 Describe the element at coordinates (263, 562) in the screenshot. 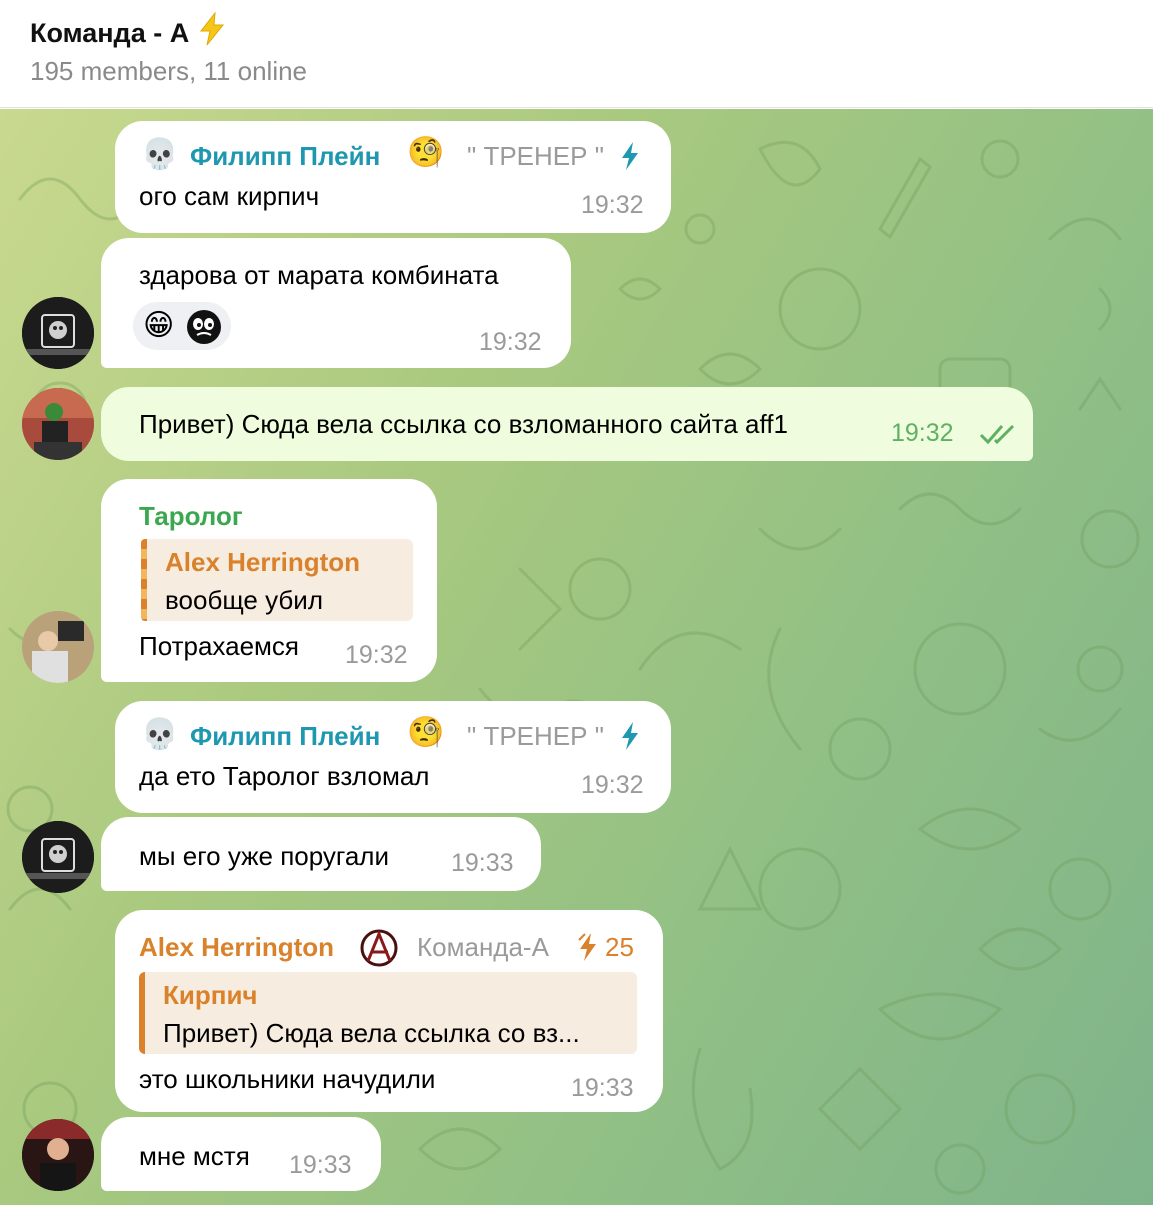

I see `reply-author: Alex Herrington` at that location.